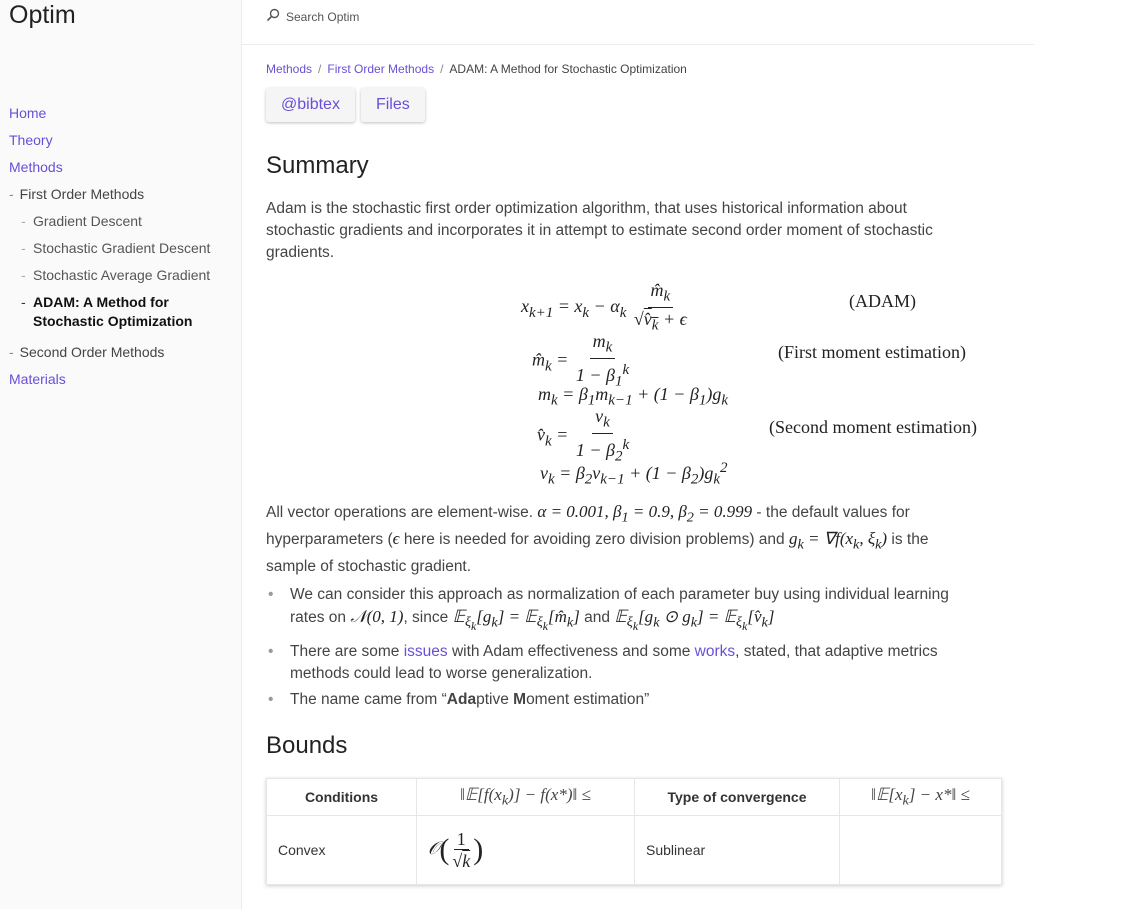  What do you see at coordinates (42, 15) in the screenshot?
I see `site-logo: Optim` at bounding box center [42, 15].